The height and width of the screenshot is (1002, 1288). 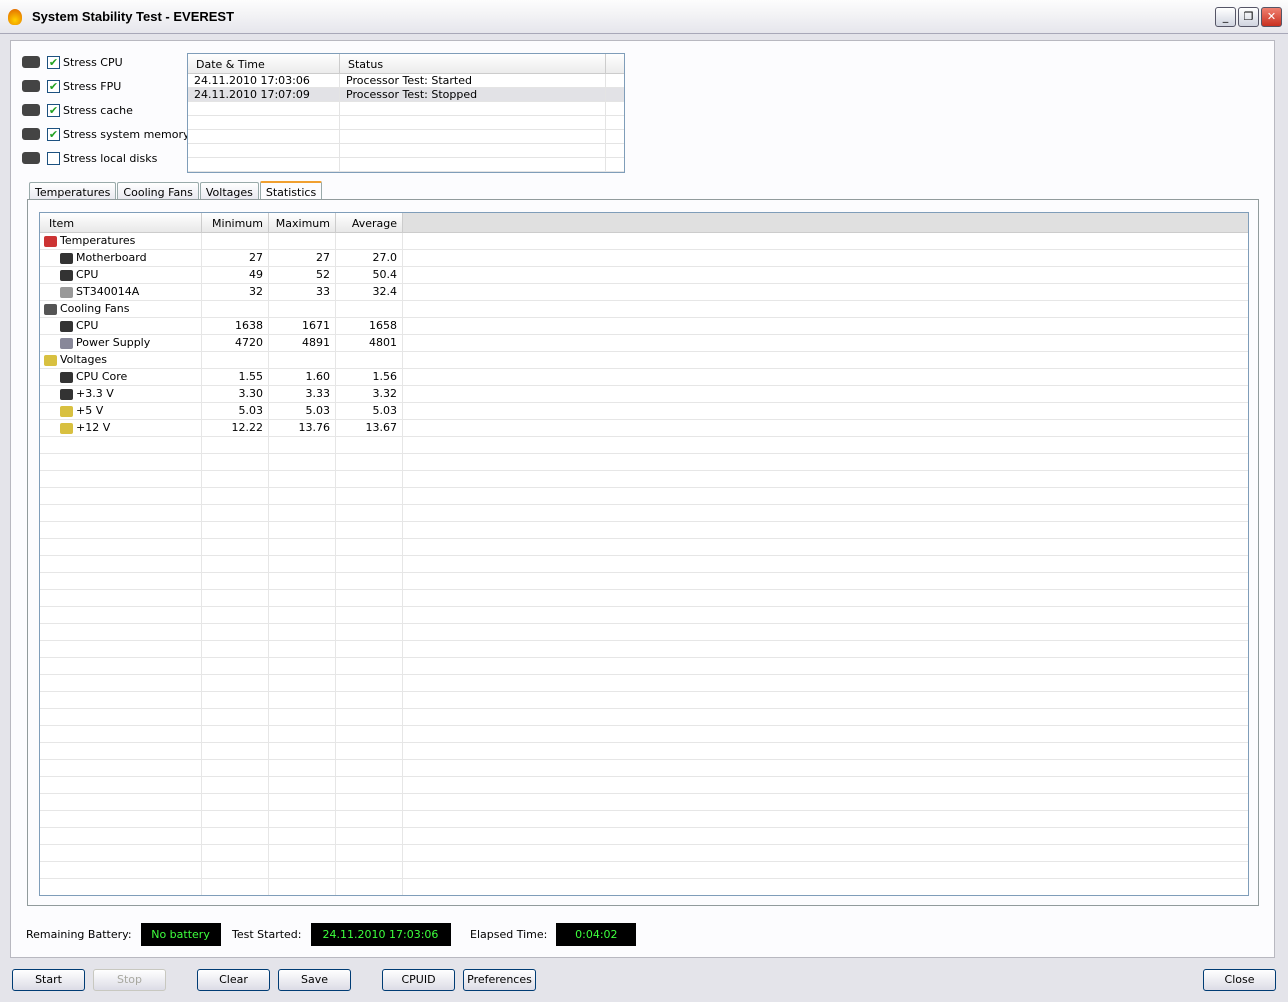 What do you see at coordinates (418, 980) in the screenshot?
I see `cpuid-button: CPUID` at bounding box center [418, 980].